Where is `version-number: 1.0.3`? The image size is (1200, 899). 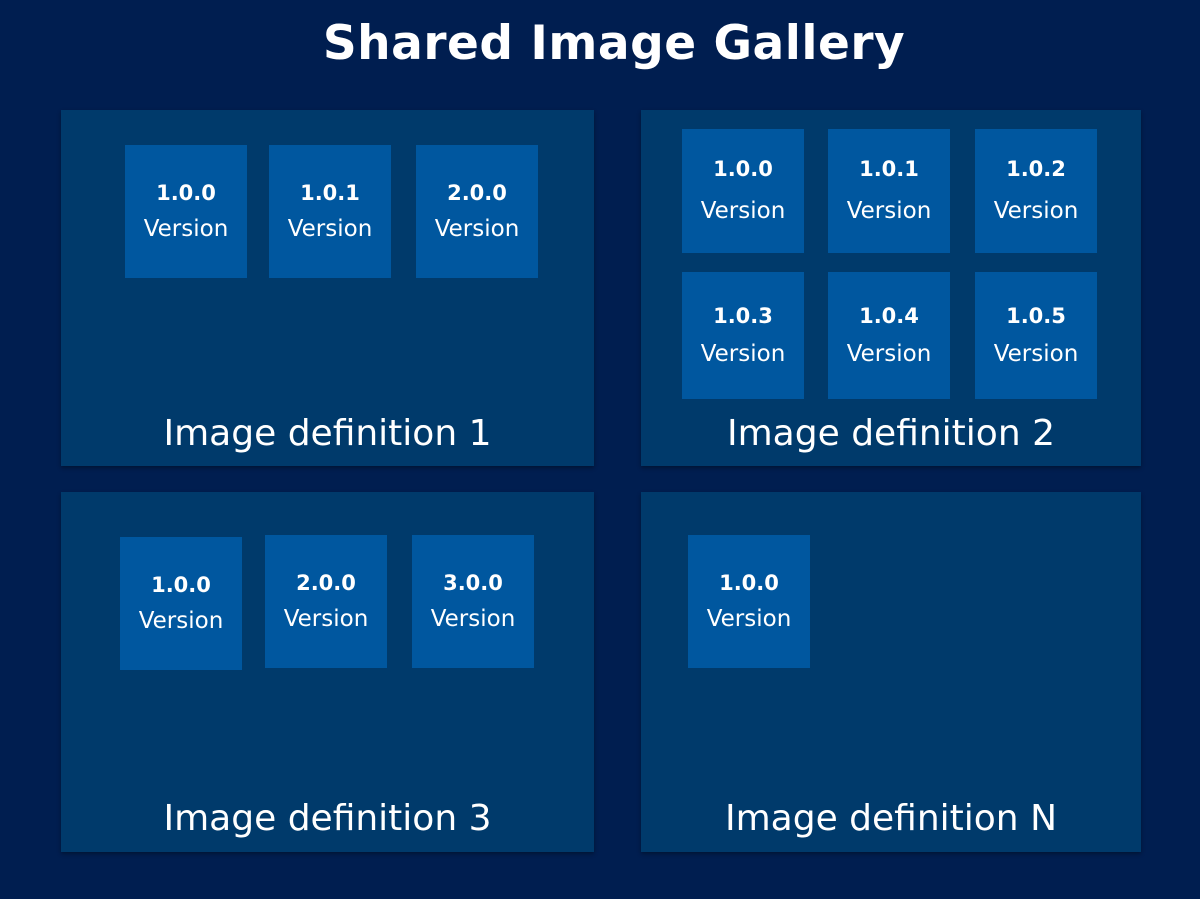
version-number: 1.0.3 is located at coordinates (743, 315).